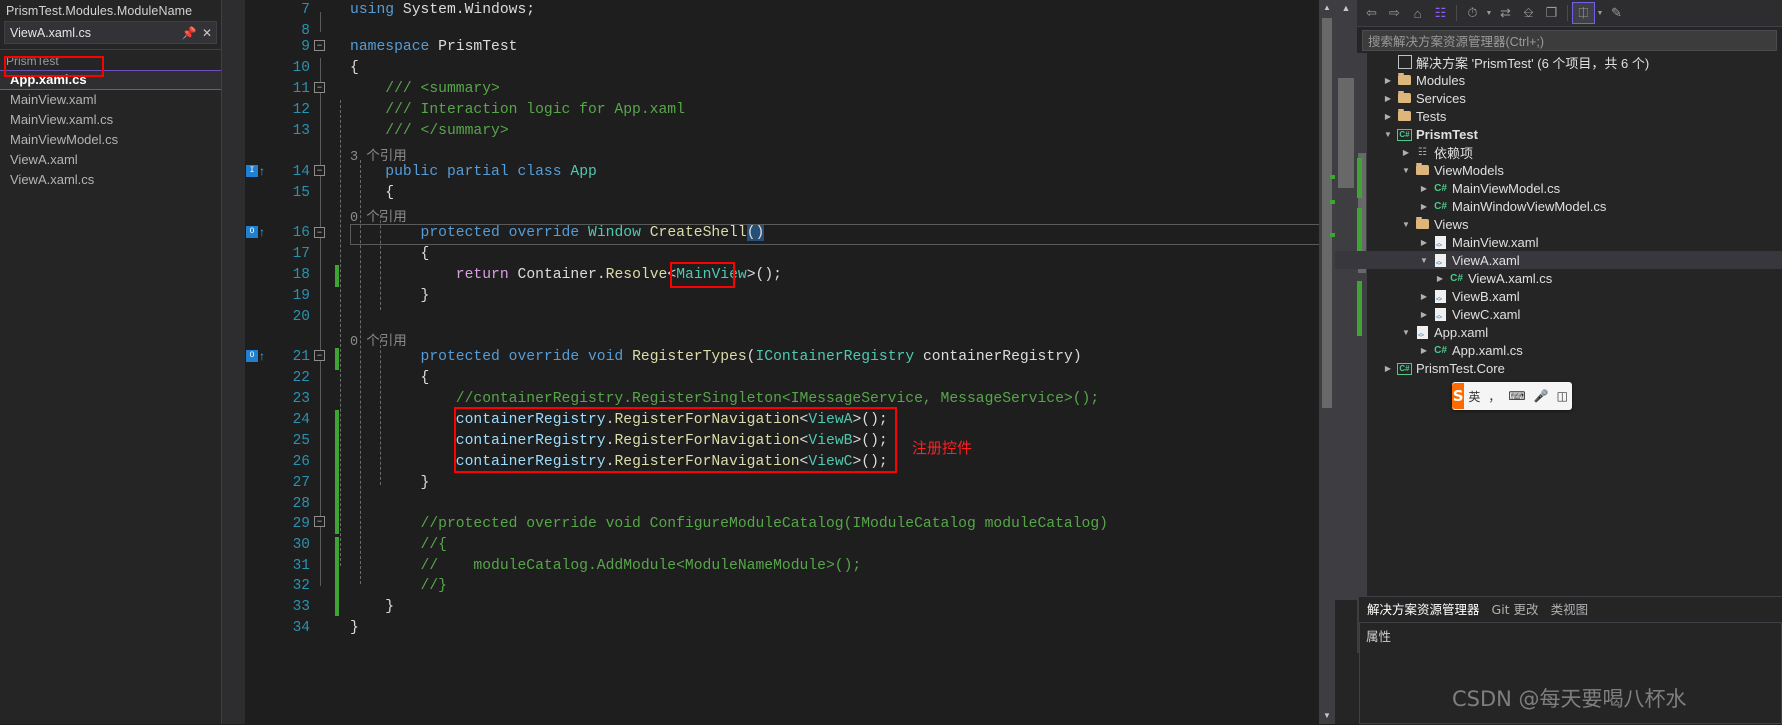 The width and height of the screenshot is (1782, 725). What do you see at coordinates (1458, 396) in the screenshot?
I see `sogou-logo-icon: S` at bounding box center [1458, 396].